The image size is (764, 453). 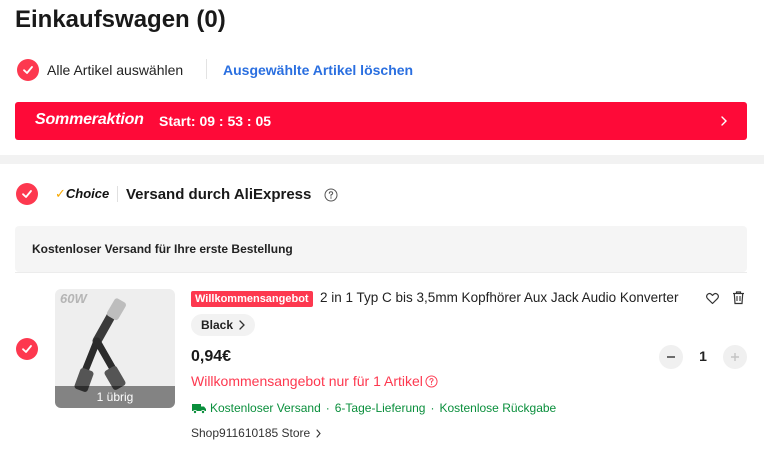 I want to click on choice-logo: ✓Choice, so click(x=82, y=194).